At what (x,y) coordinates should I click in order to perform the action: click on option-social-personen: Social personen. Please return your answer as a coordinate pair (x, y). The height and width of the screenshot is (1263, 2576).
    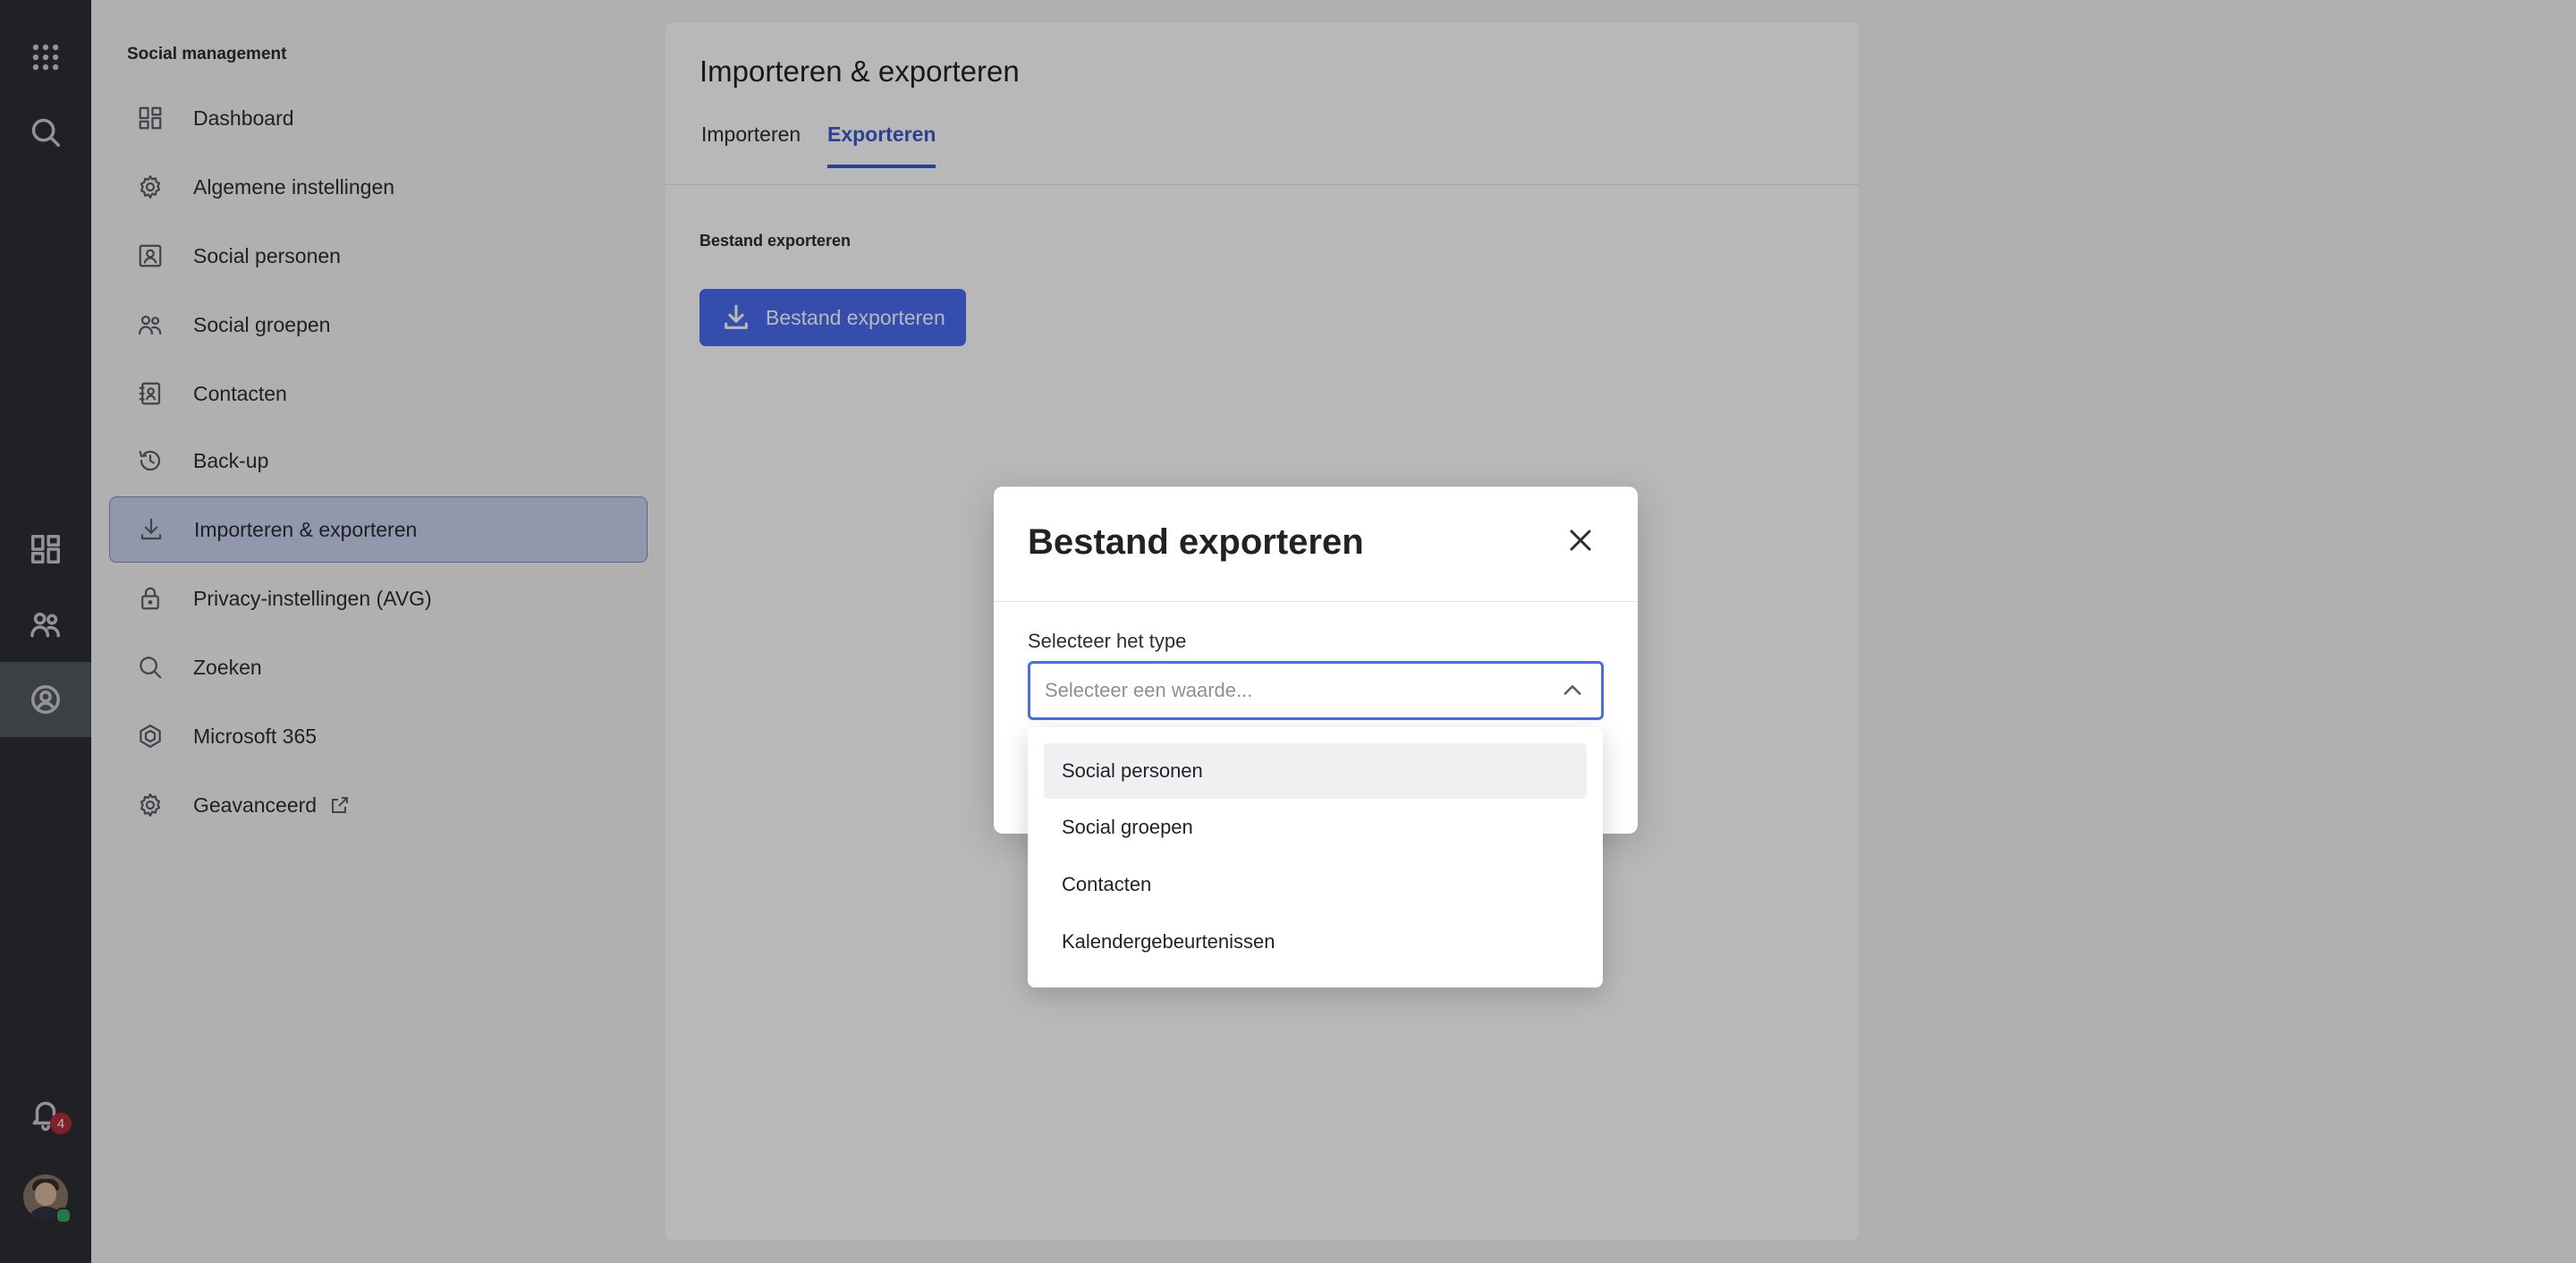
    Looking at the image, I should click on (1315, 771).